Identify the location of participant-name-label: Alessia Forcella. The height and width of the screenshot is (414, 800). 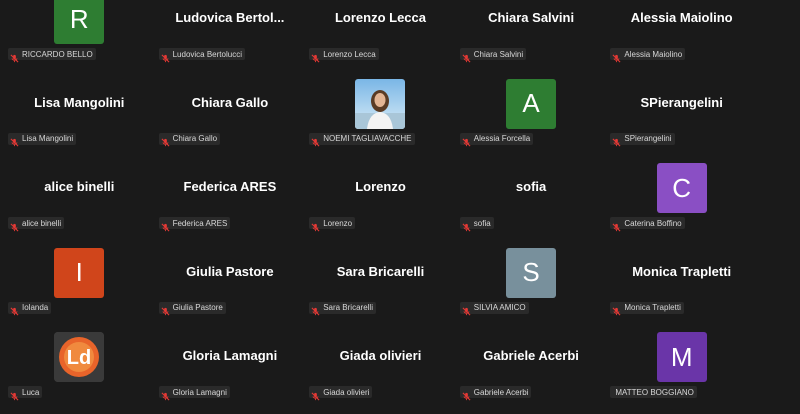
(496, 139).